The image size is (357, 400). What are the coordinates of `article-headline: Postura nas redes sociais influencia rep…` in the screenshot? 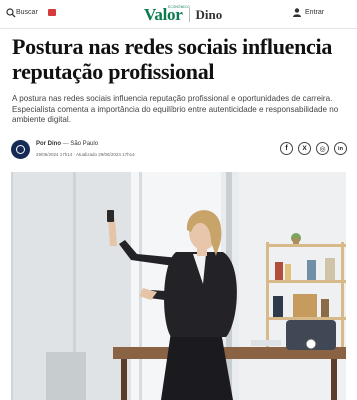 It's located at (172, 59).